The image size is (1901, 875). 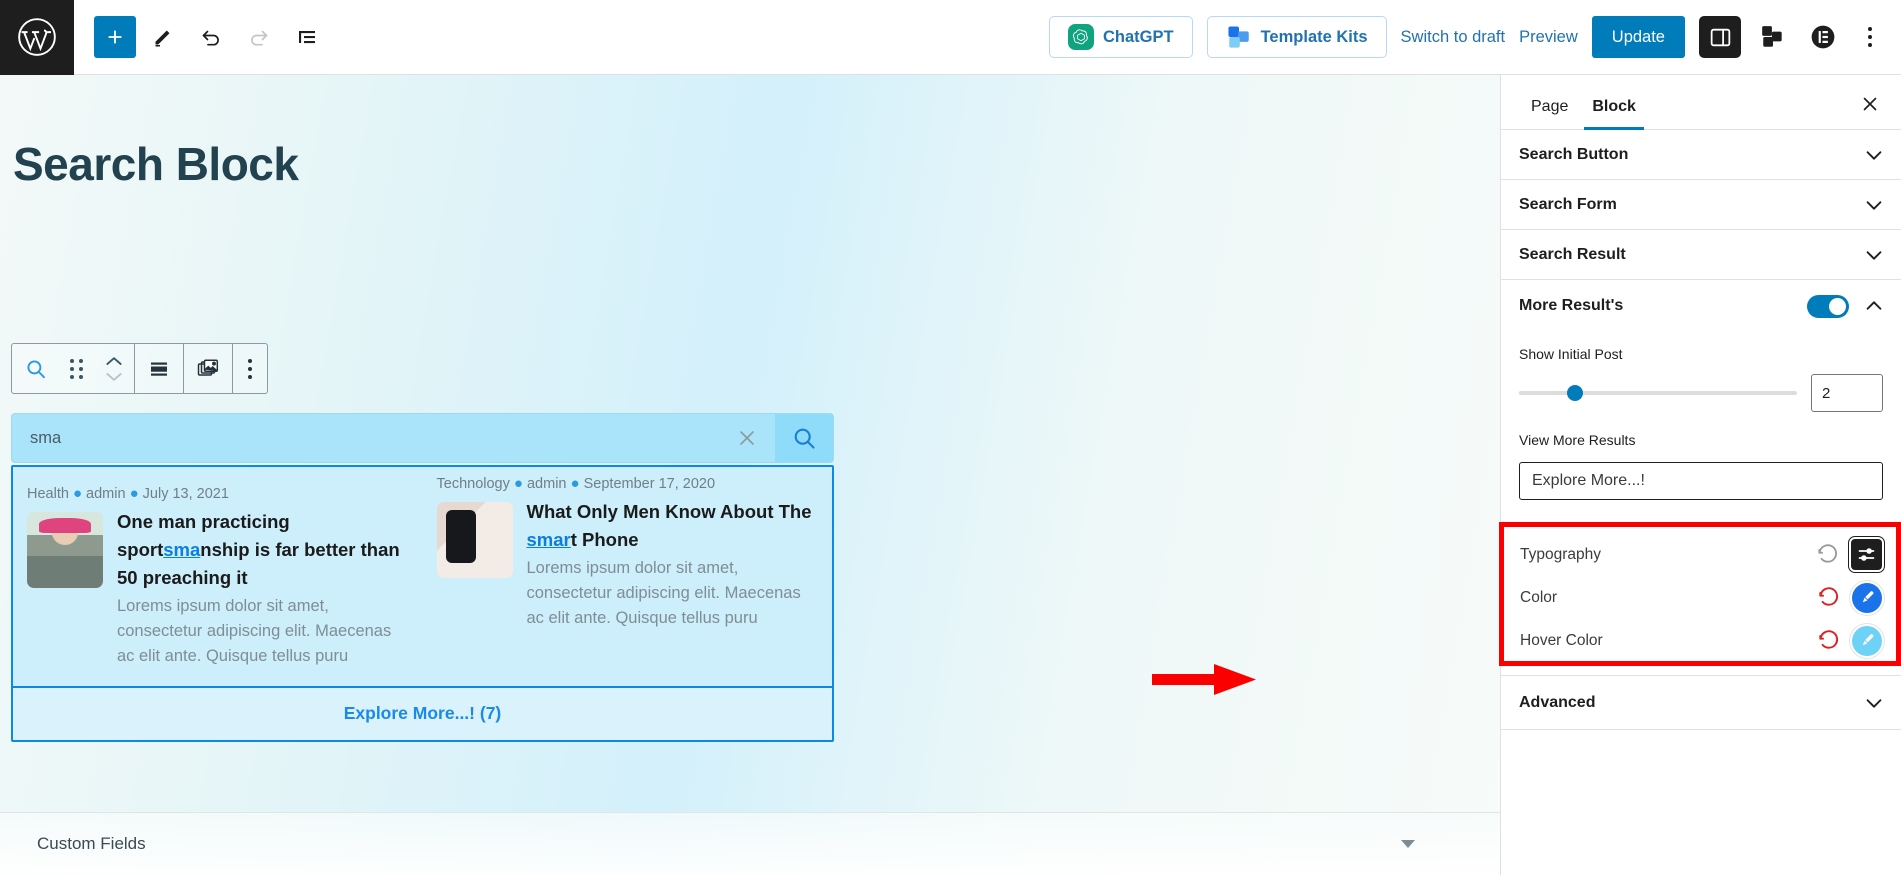 What do you see at coordinates (1549, 113) in the screenshot?
I see `tab-page: Page` at bounding box center [1549, 113].